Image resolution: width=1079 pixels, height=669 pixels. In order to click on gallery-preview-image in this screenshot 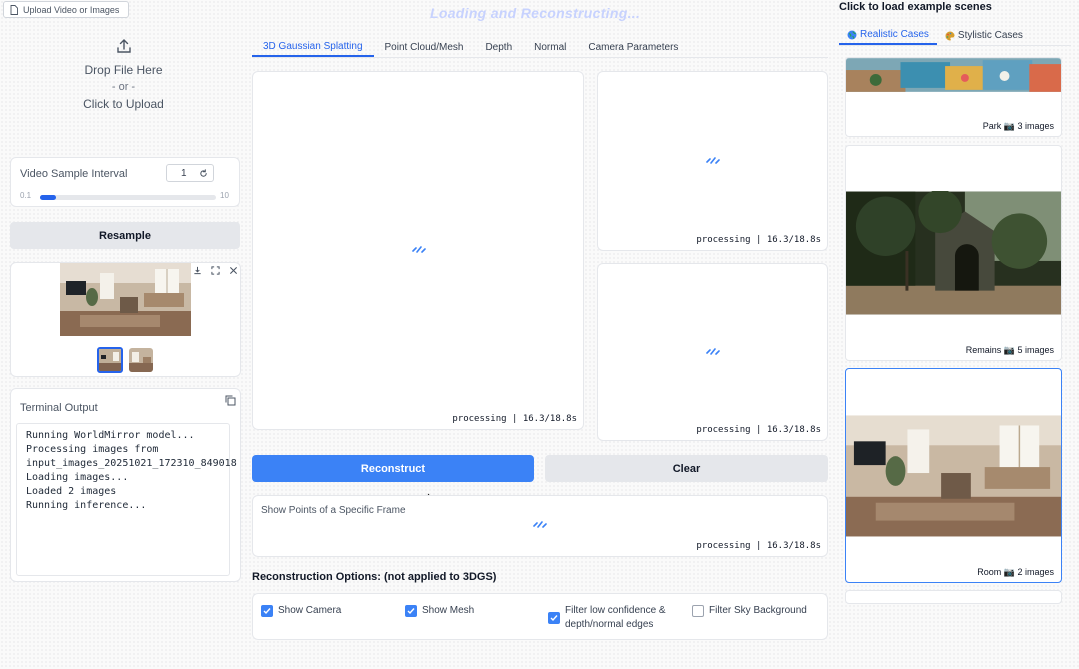, I will do `click(125, 299)`.